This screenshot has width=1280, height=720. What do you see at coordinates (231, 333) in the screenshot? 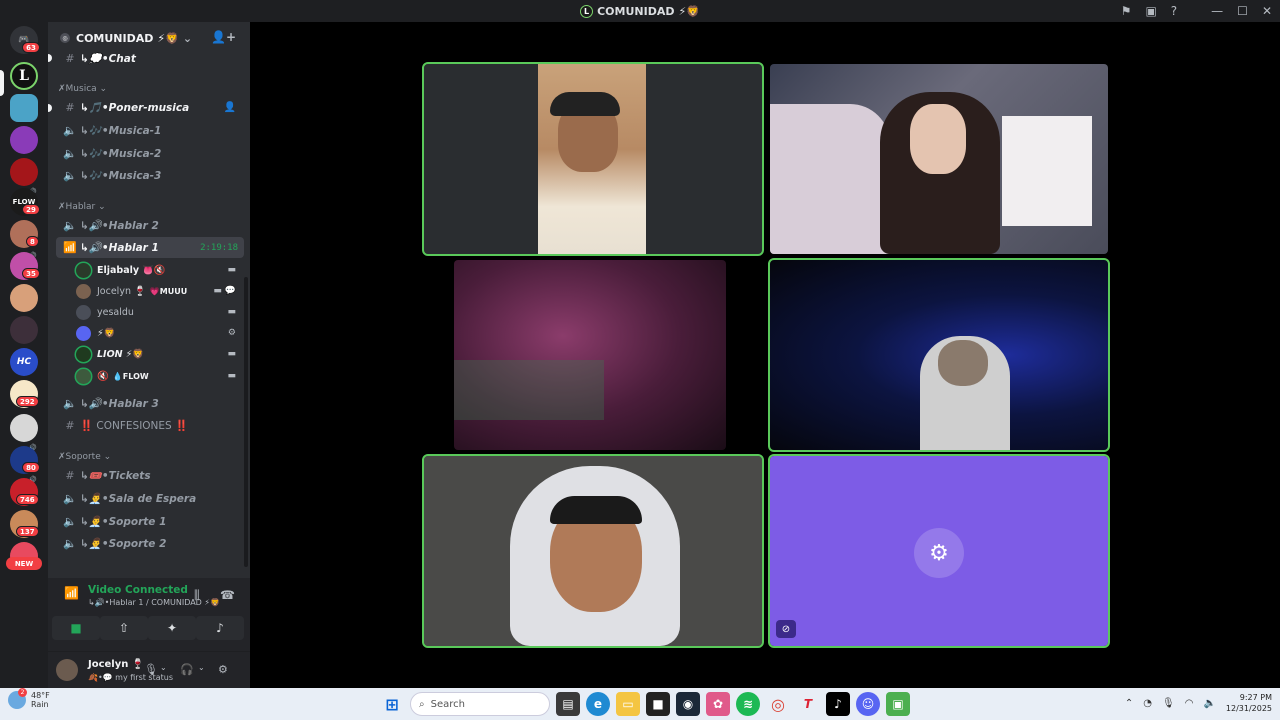
I see `activity-icon: ⚙` at bounding box center [231, 333].